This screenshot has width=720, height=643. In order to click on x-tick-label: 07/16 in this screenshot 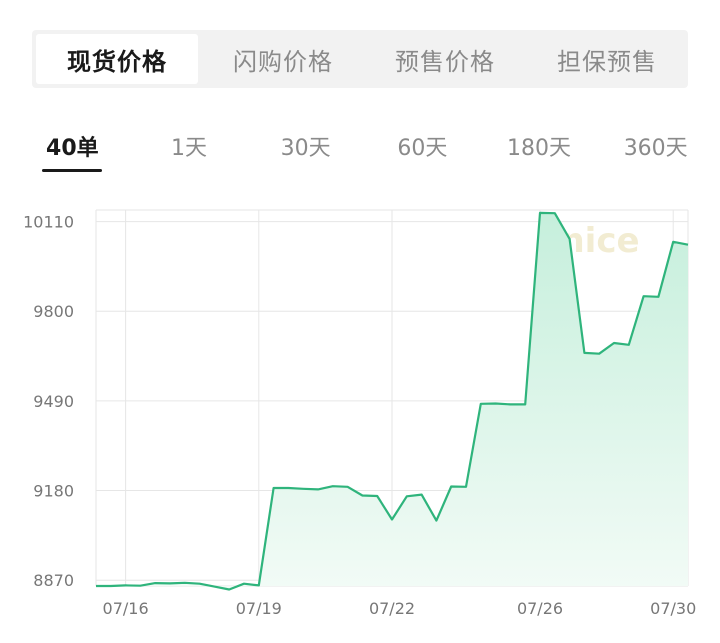, I will do `click(126, 608)`.